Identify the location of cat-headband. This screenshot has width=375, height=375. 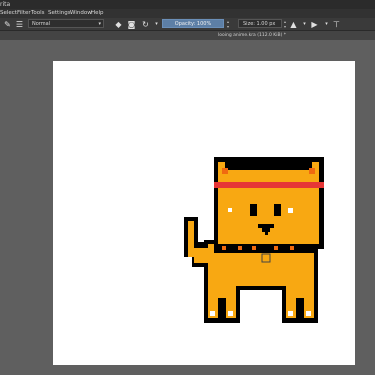
(269, 185).